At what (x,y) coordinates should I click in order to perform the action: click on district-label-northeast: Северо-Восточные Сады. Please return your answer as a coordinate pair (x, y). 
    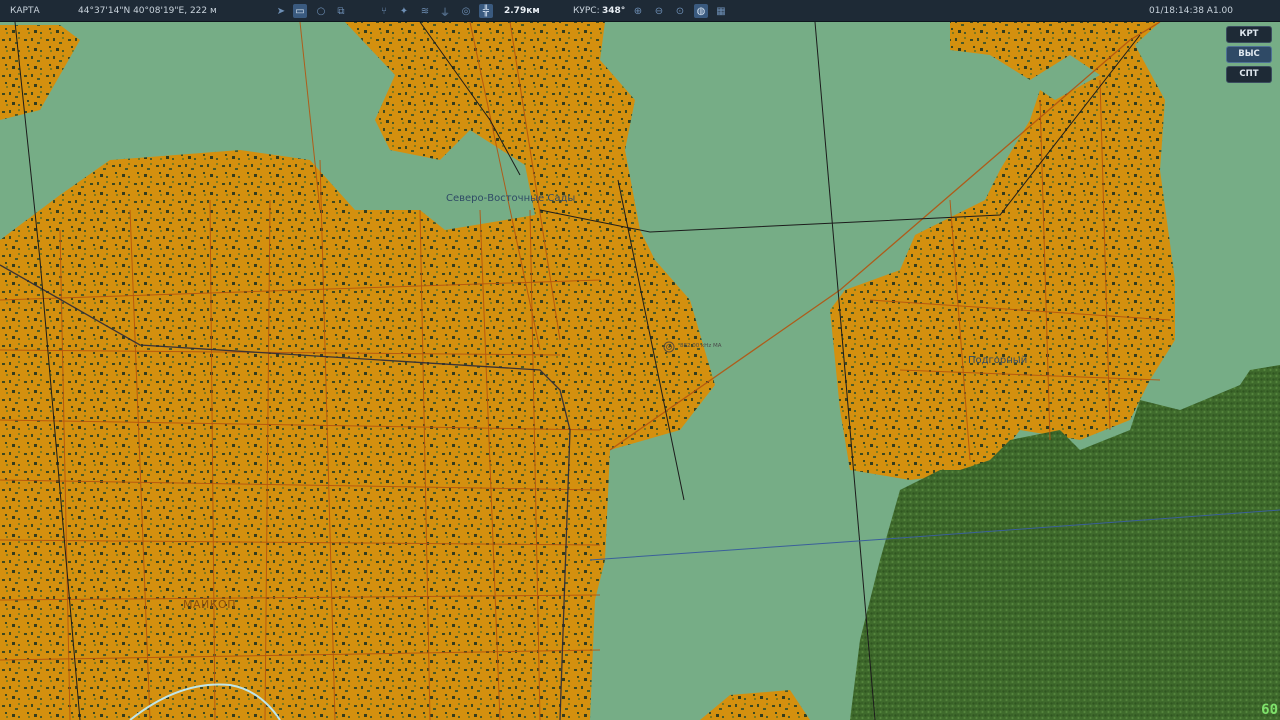
    Looking at the image, I should click on (511, 198).